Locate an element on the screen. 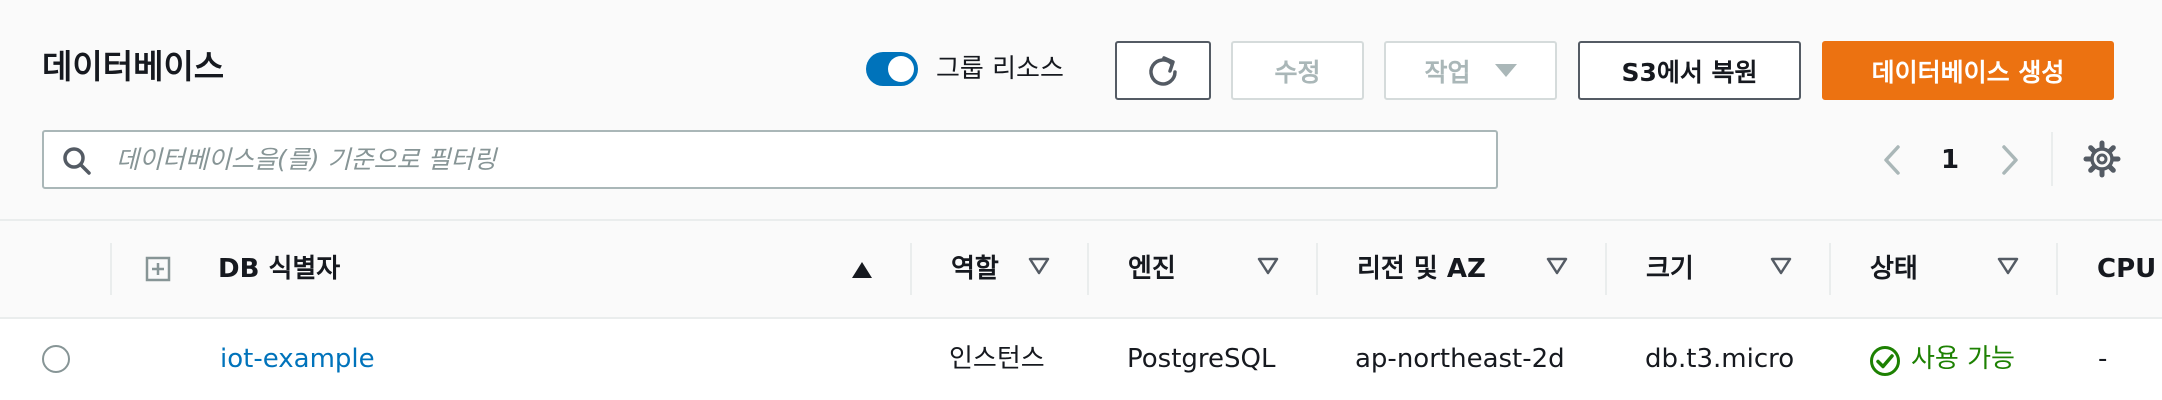  cell-size: db.t3.micro is located at coordinates (1720, 359).